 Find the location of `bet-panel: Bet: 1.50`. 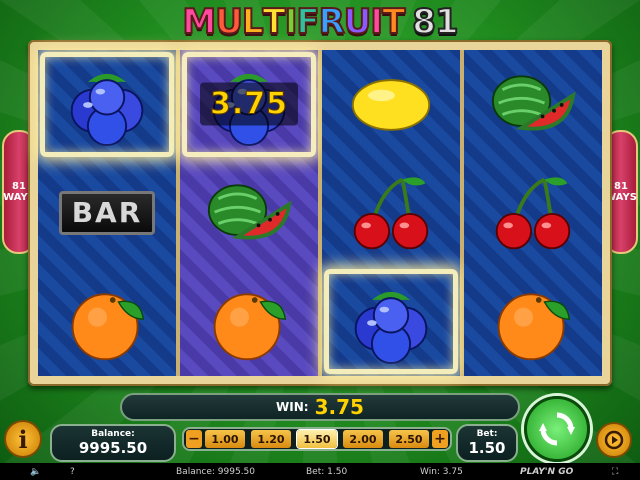

bet-panel: Bet: 1.50 is located at coordinates (487, 443).